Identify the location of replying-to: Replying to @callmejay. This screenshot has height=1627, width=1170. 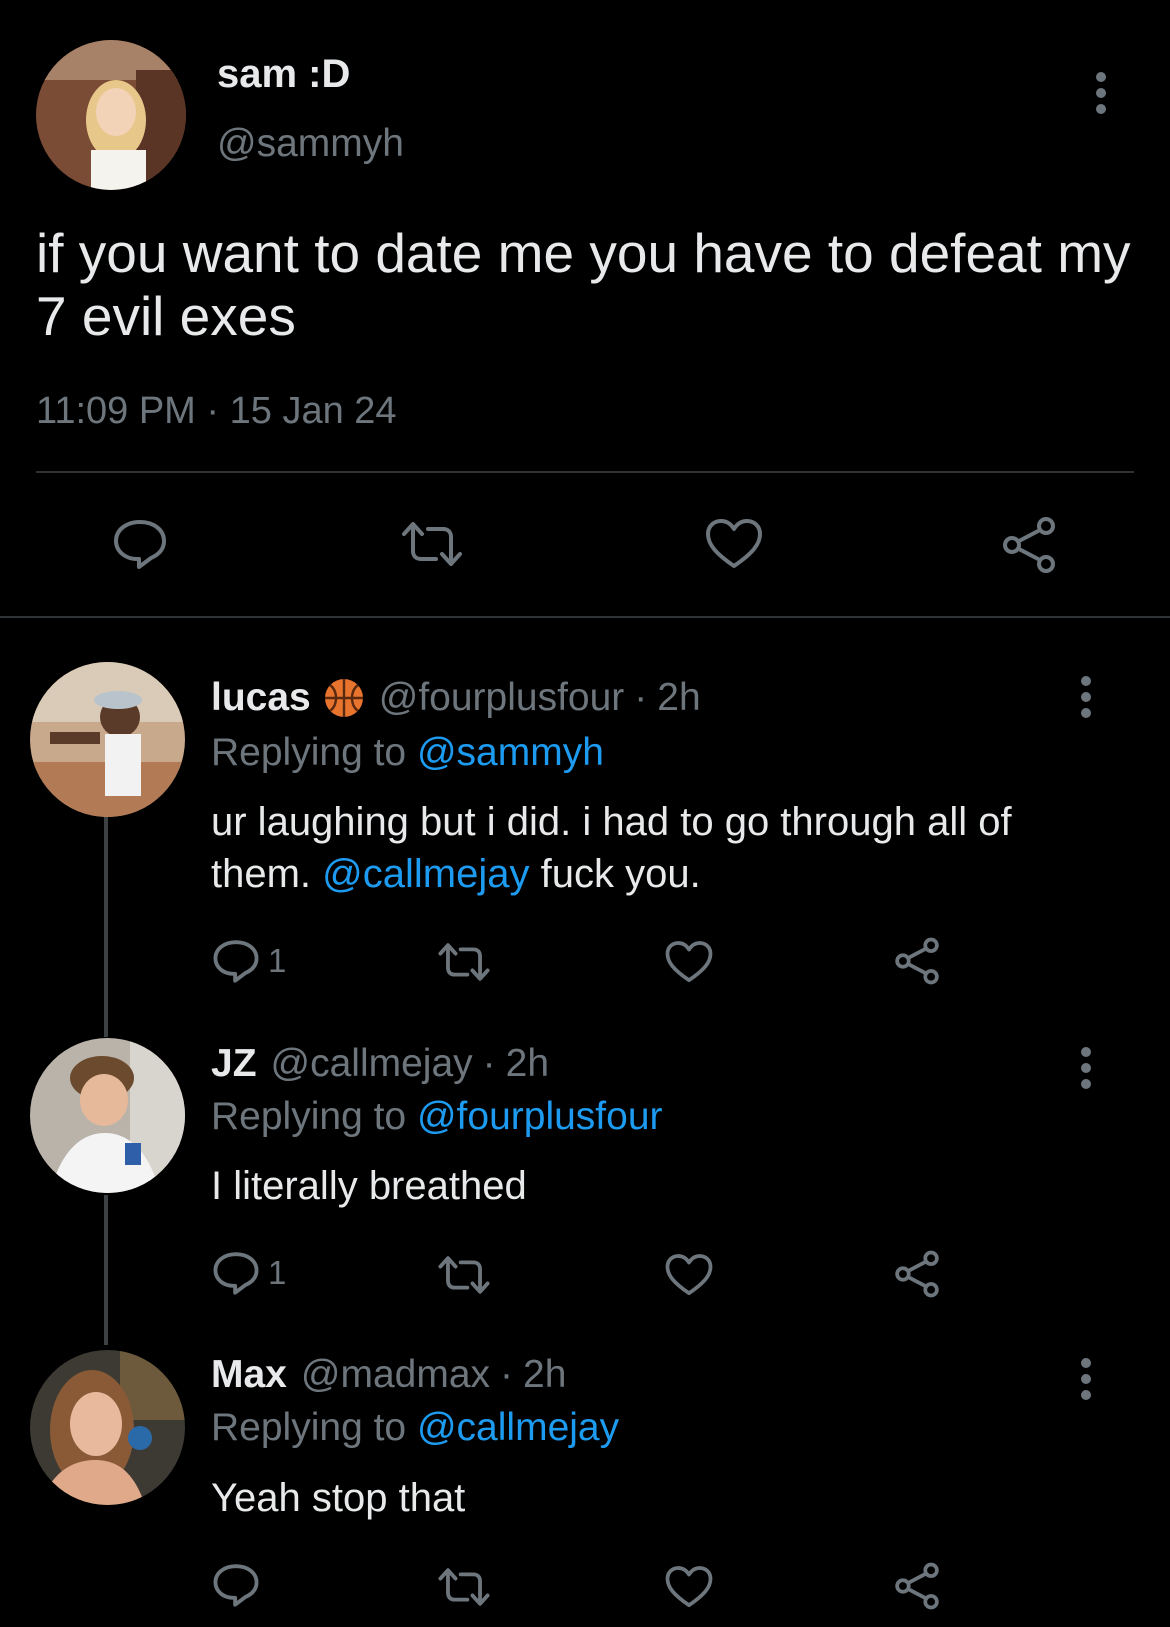
(415, 1428).